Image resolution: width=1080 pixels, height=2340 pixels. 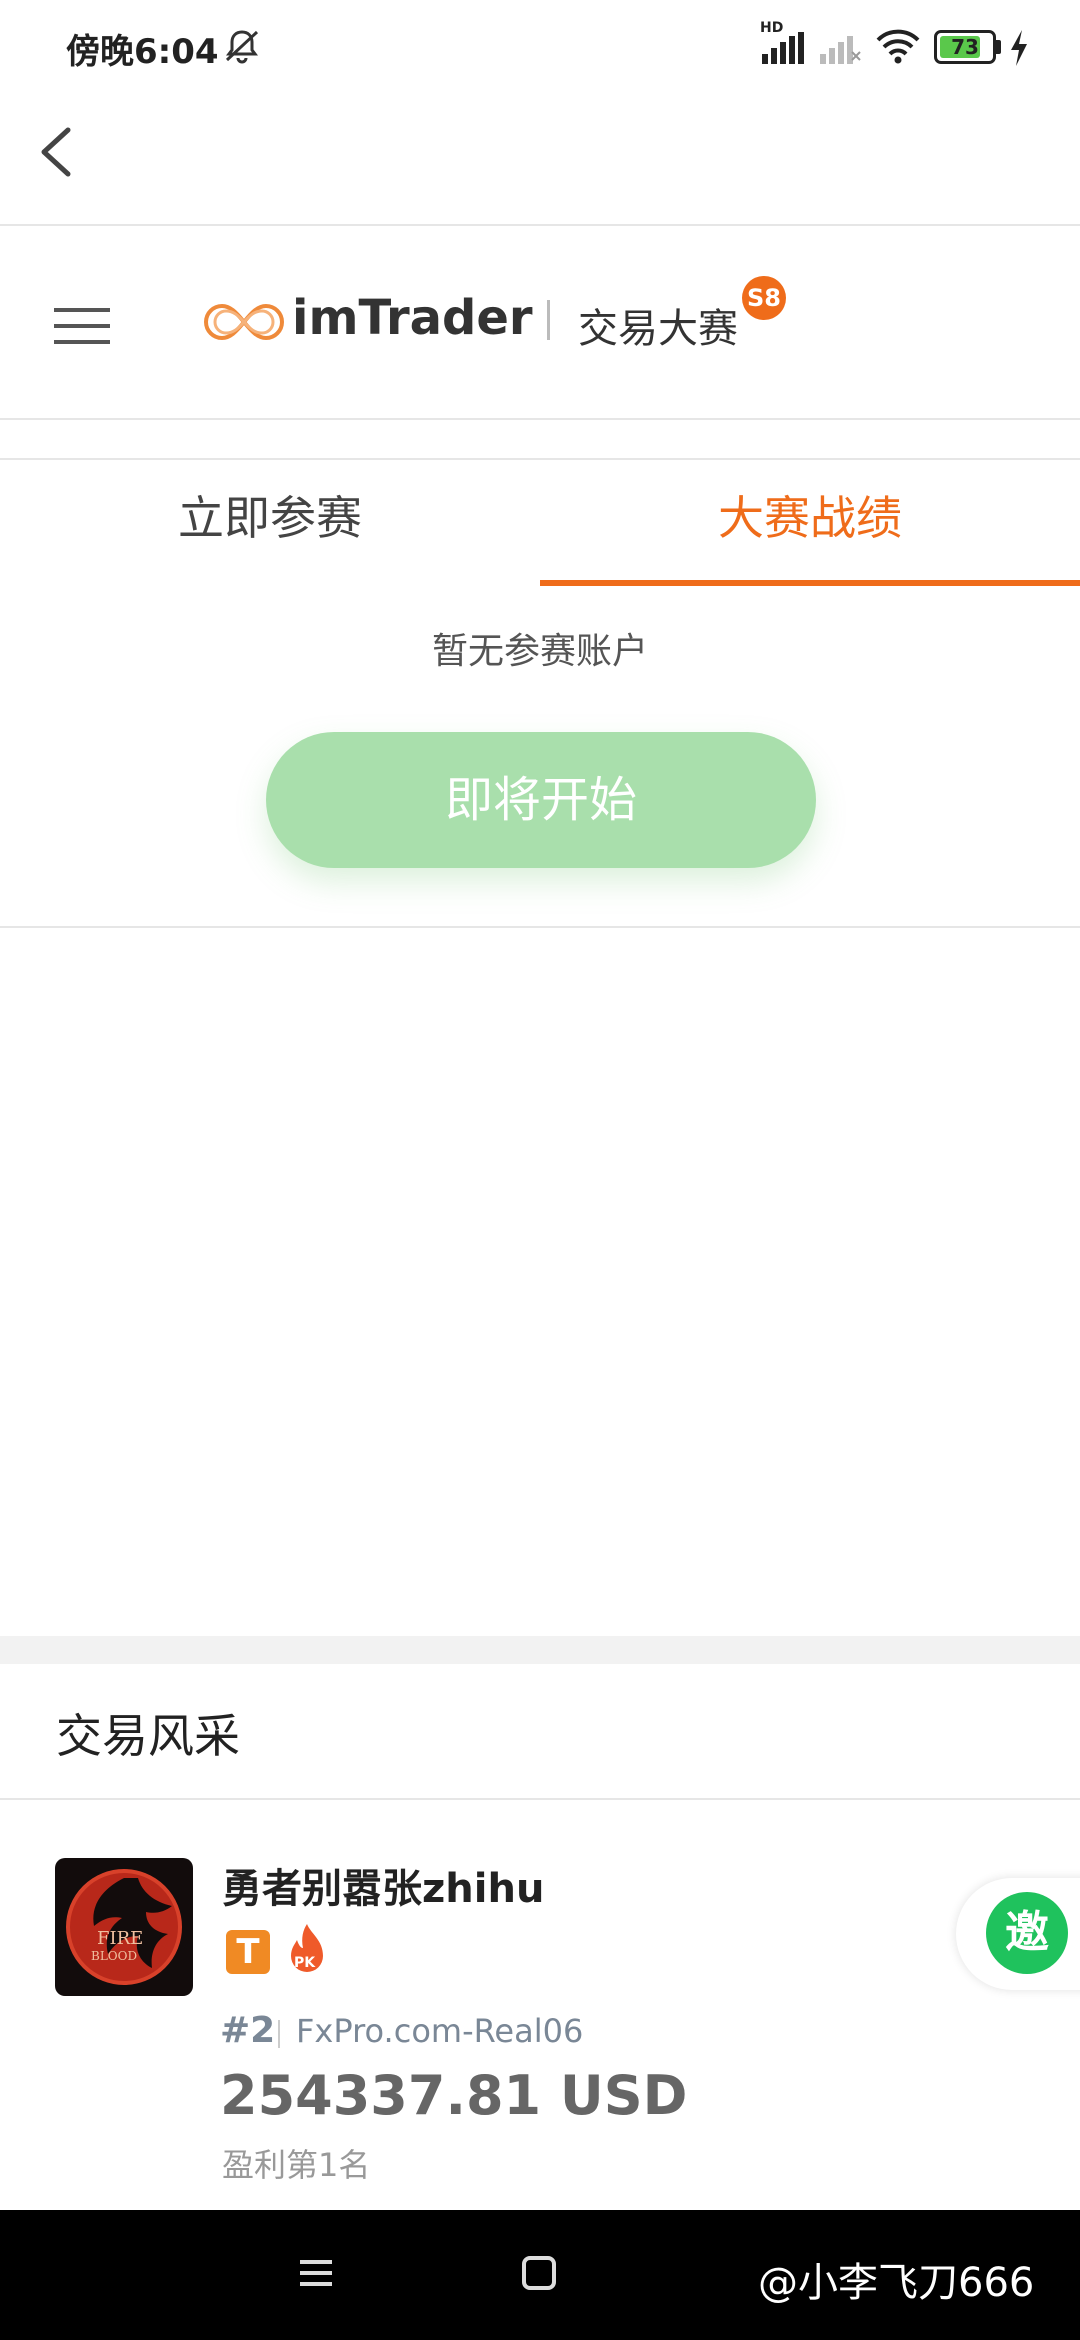 I want to click on battery-level: 73, so click(x=965, y=47).